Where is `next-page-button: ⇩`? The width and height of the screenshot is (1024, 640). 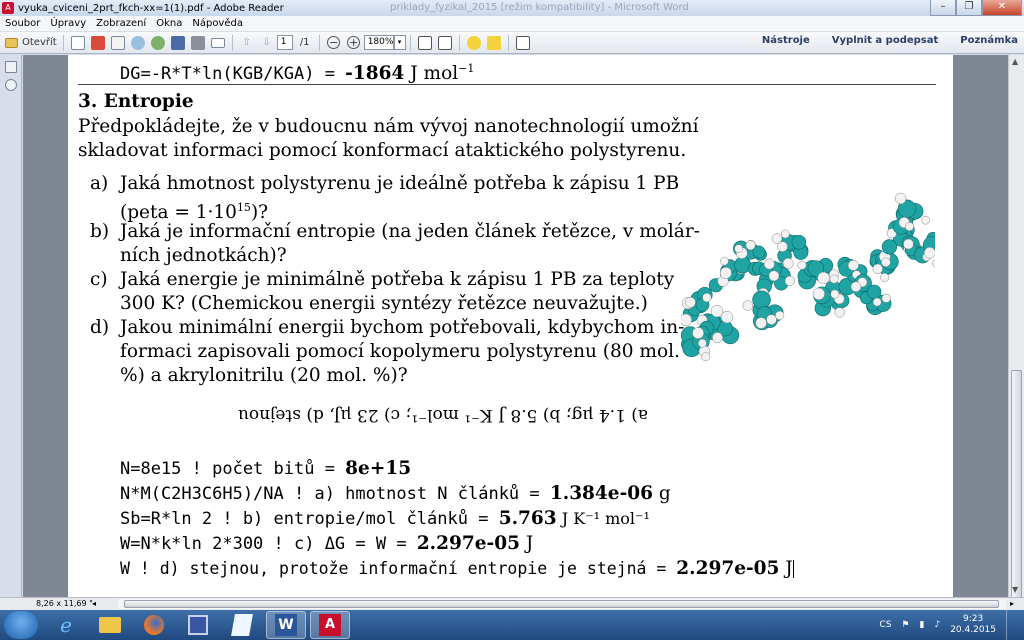 next-page-button: ⇩ is located at coordinates (267, 43).